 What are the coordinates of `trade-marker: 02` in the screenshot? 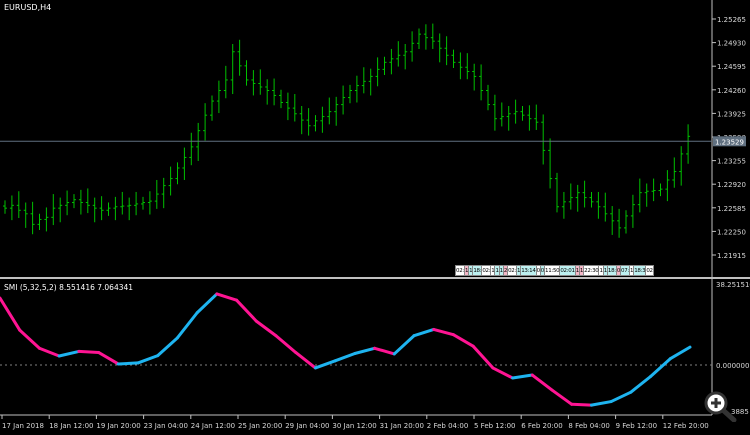 It's located at (650, 270).